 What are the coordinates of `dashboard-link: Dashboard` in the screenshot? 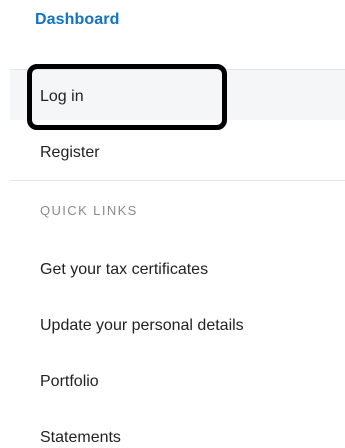 It's located at (77, 20).